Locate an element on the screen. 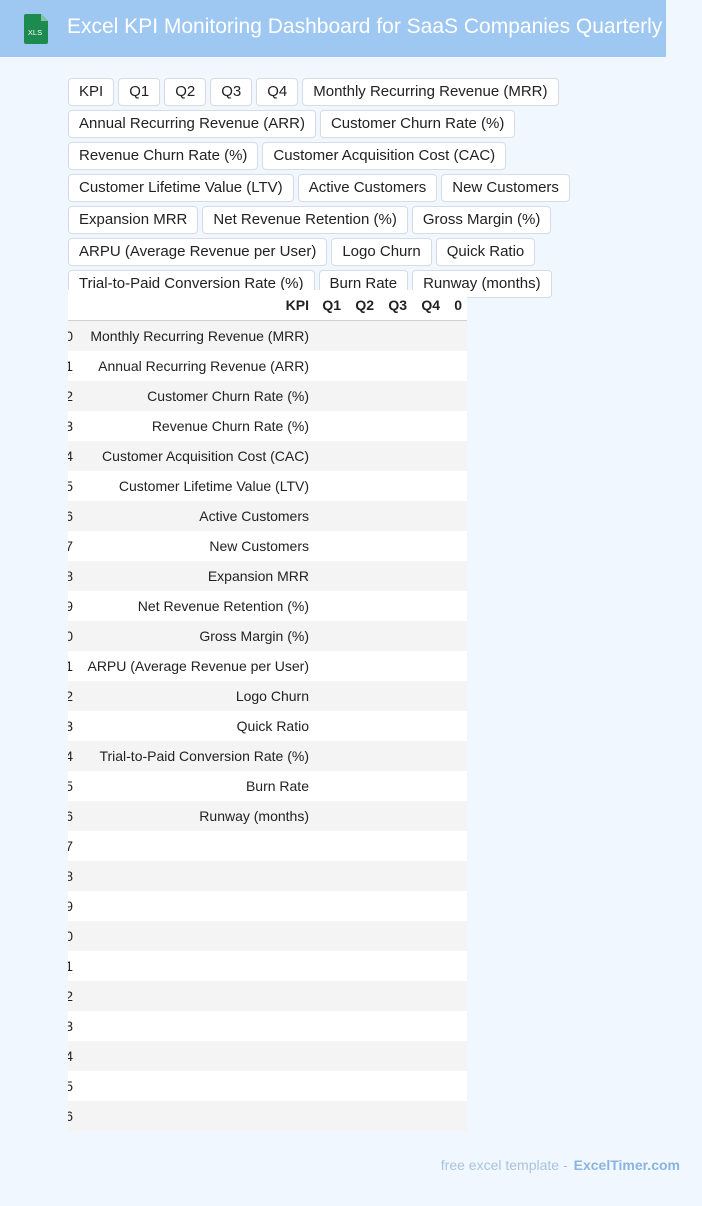  table-row: 3 Quick Ratio is located at coordinates (267, 726).